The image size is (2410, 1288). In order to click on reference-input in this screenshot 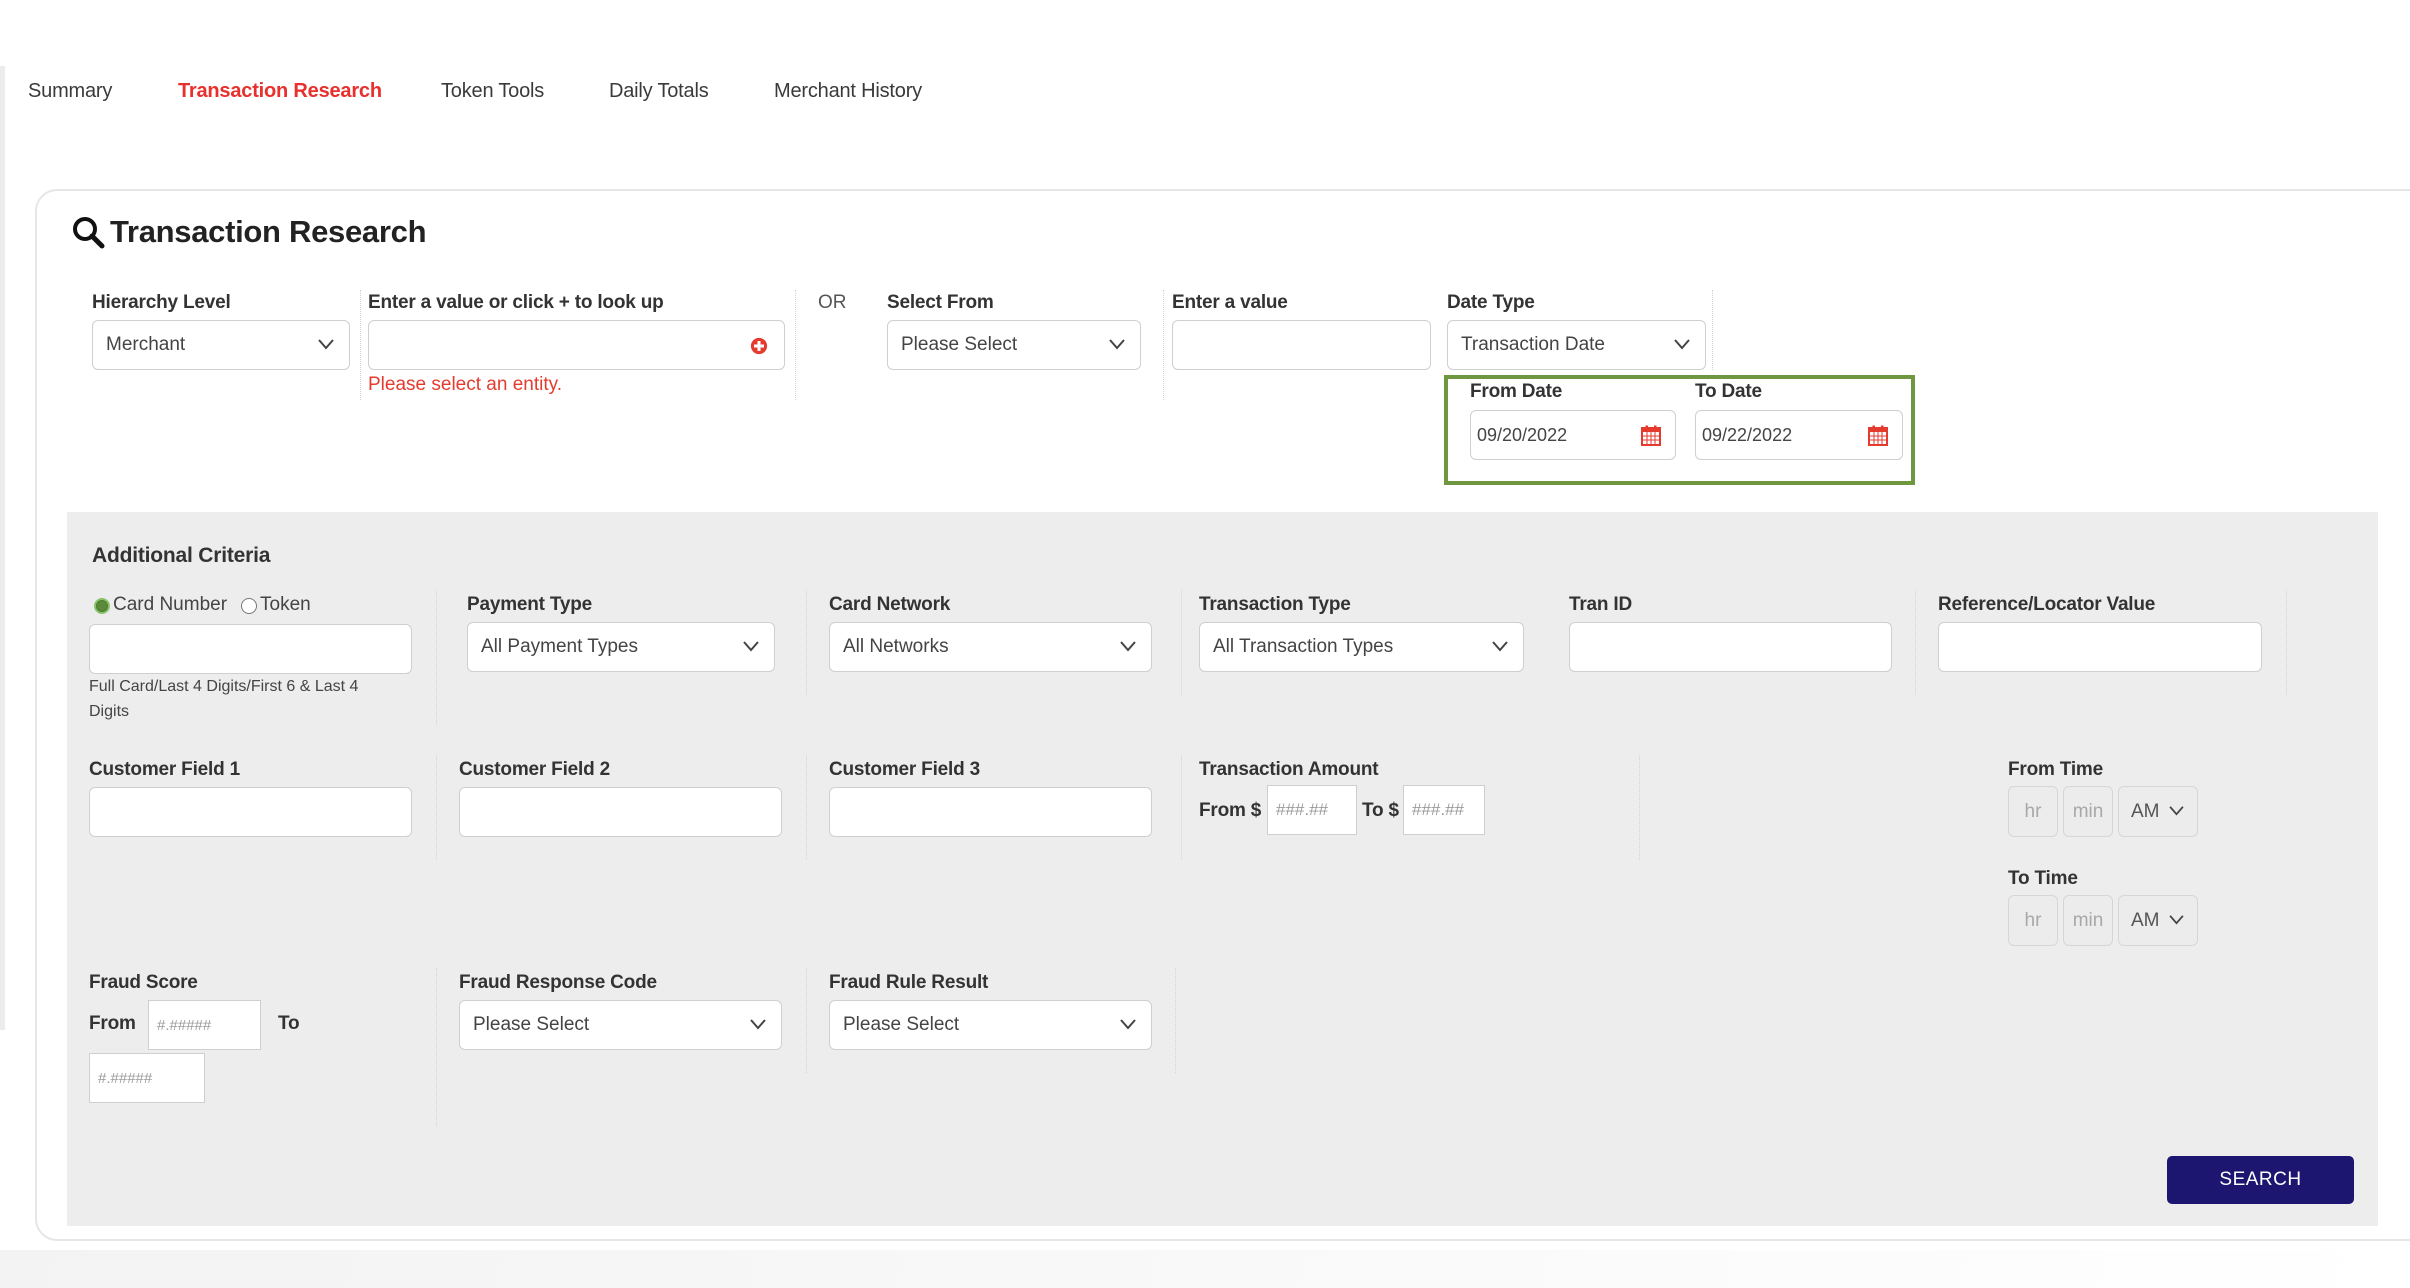, I will do `click(2100, 647)`.